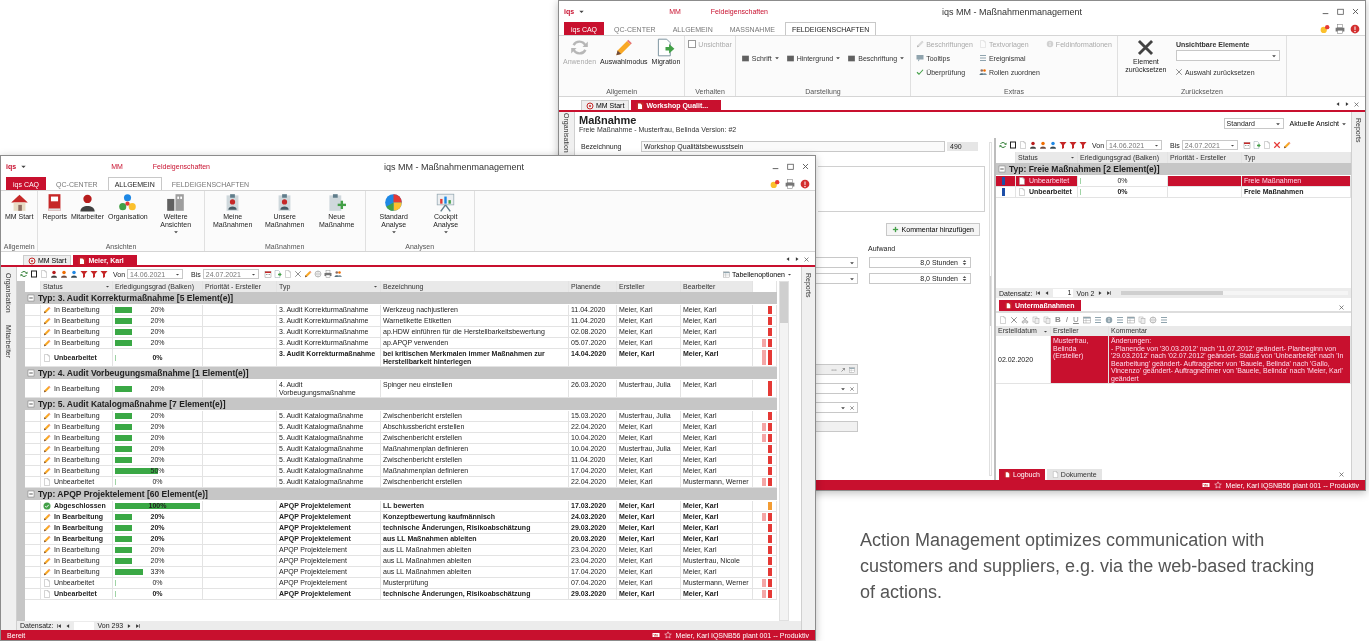  What do you see at coordinates (920, 72) in the screenshot?
I see `check-icon` at bounding box center [920, 72].